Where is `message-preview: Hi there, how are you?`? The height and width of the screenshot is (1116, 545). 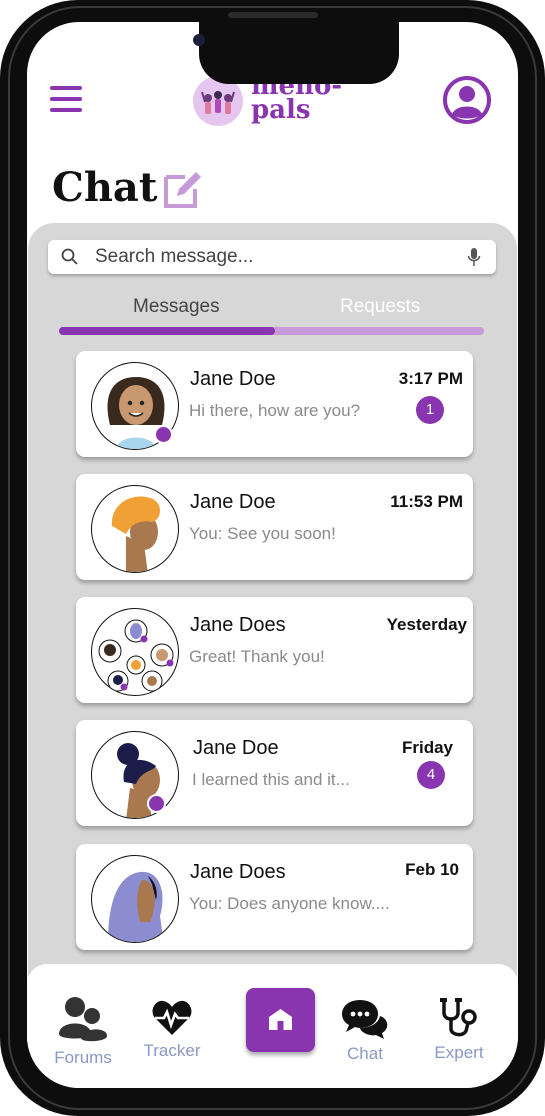 message-preview: Hi there, how are you? is located at coordinates (275, 410).